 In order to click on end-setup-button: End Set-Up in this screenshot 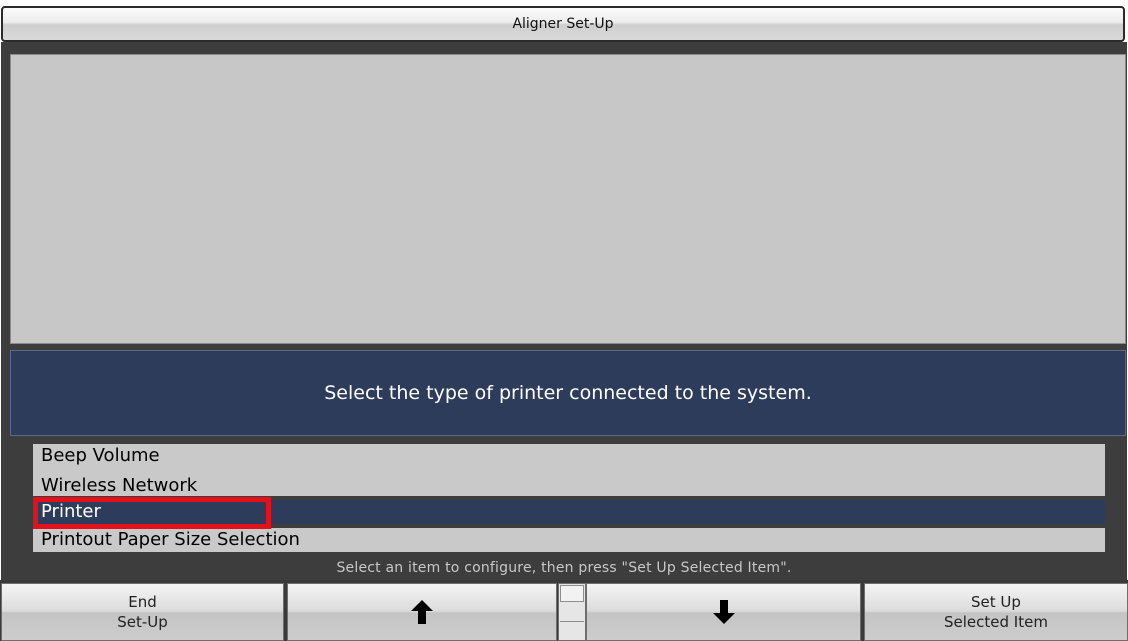, I will do `click(142, 612)`.